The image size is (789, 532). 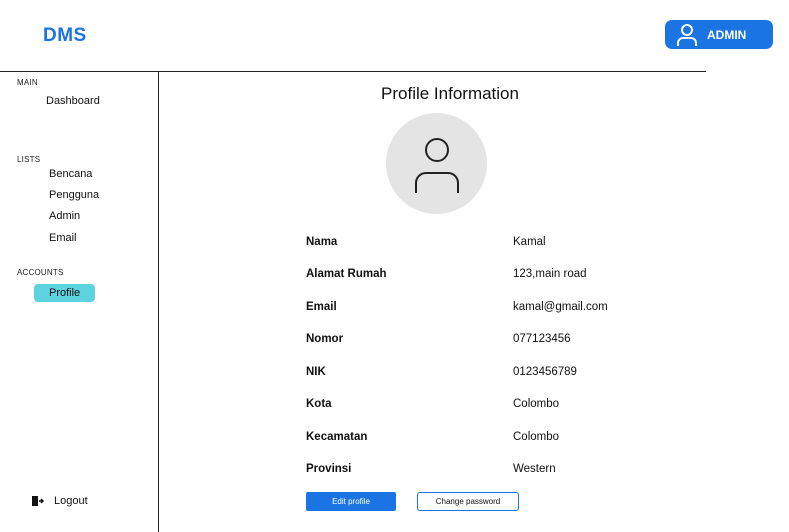 I want to click on field-value: 123,main road, so click(x=550, y=274).